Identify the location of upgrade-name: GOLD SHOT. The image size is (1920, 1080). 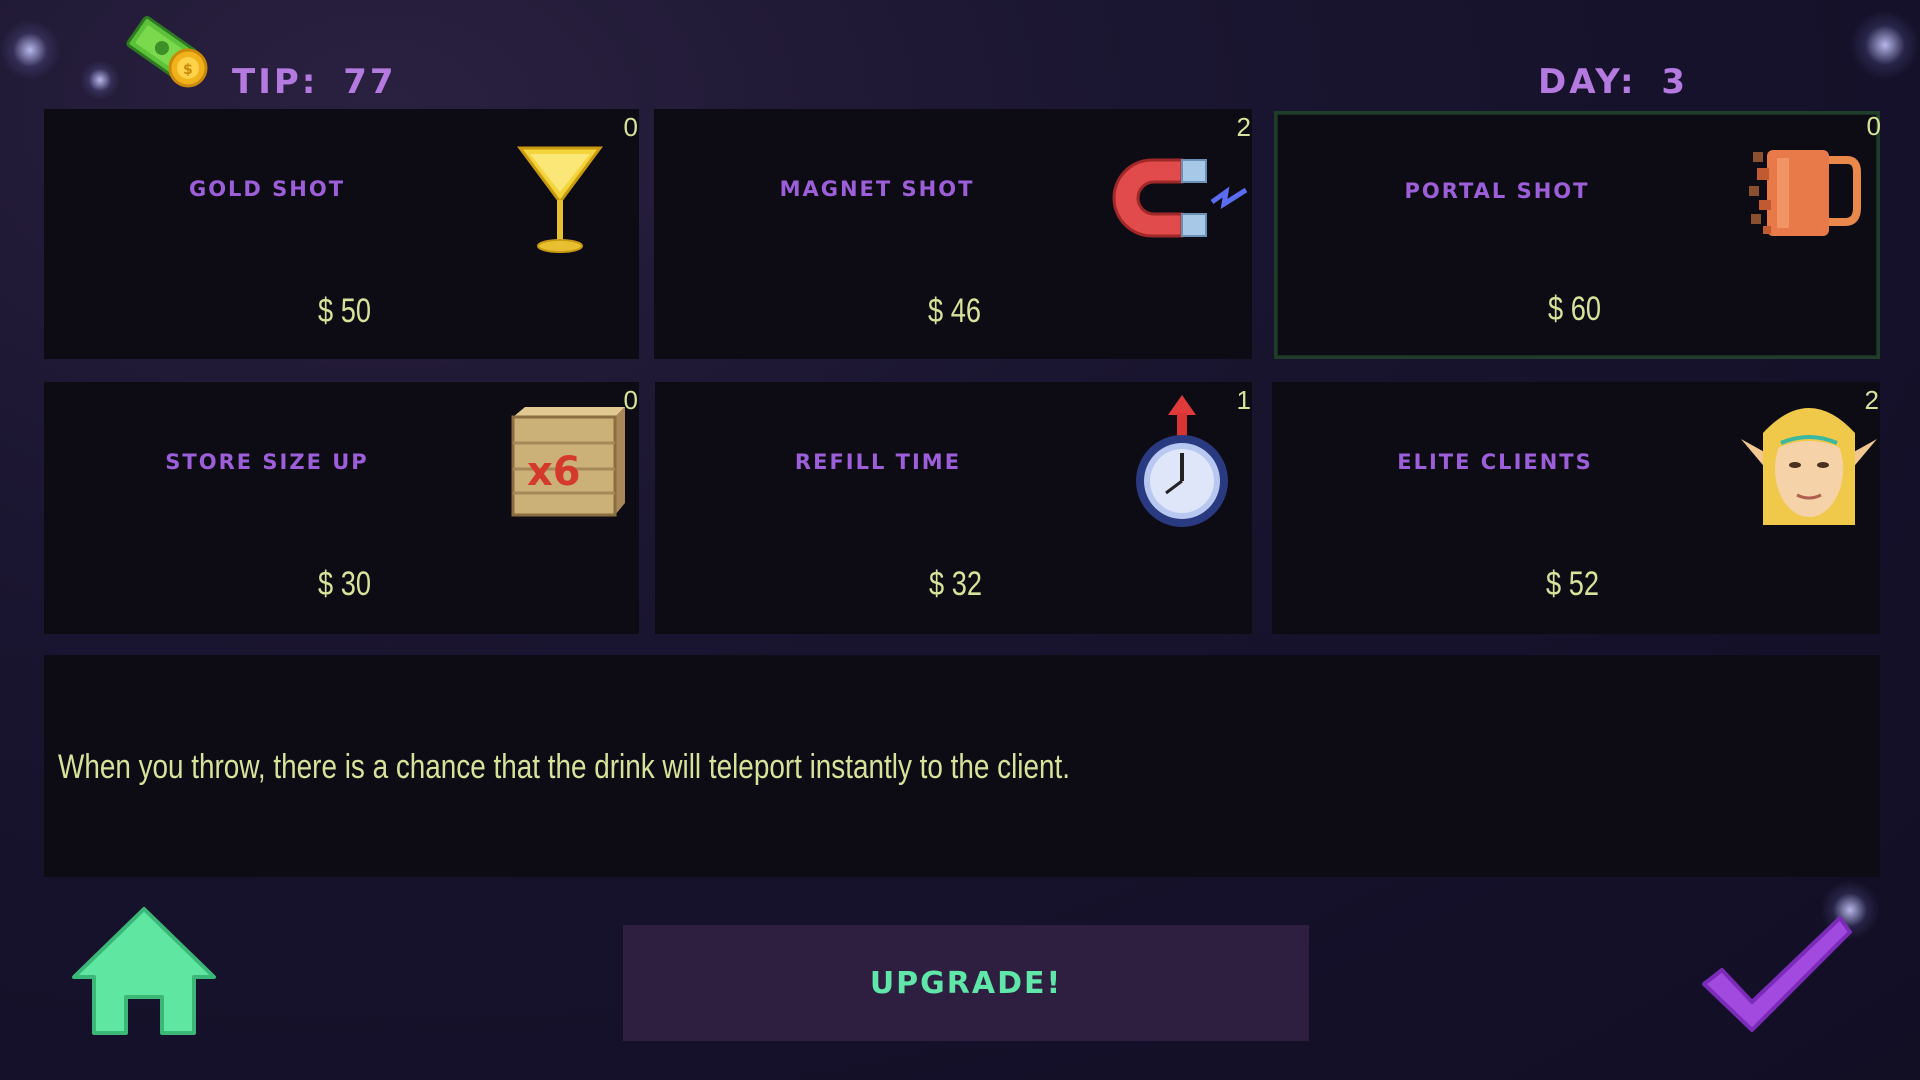
(267, 189).